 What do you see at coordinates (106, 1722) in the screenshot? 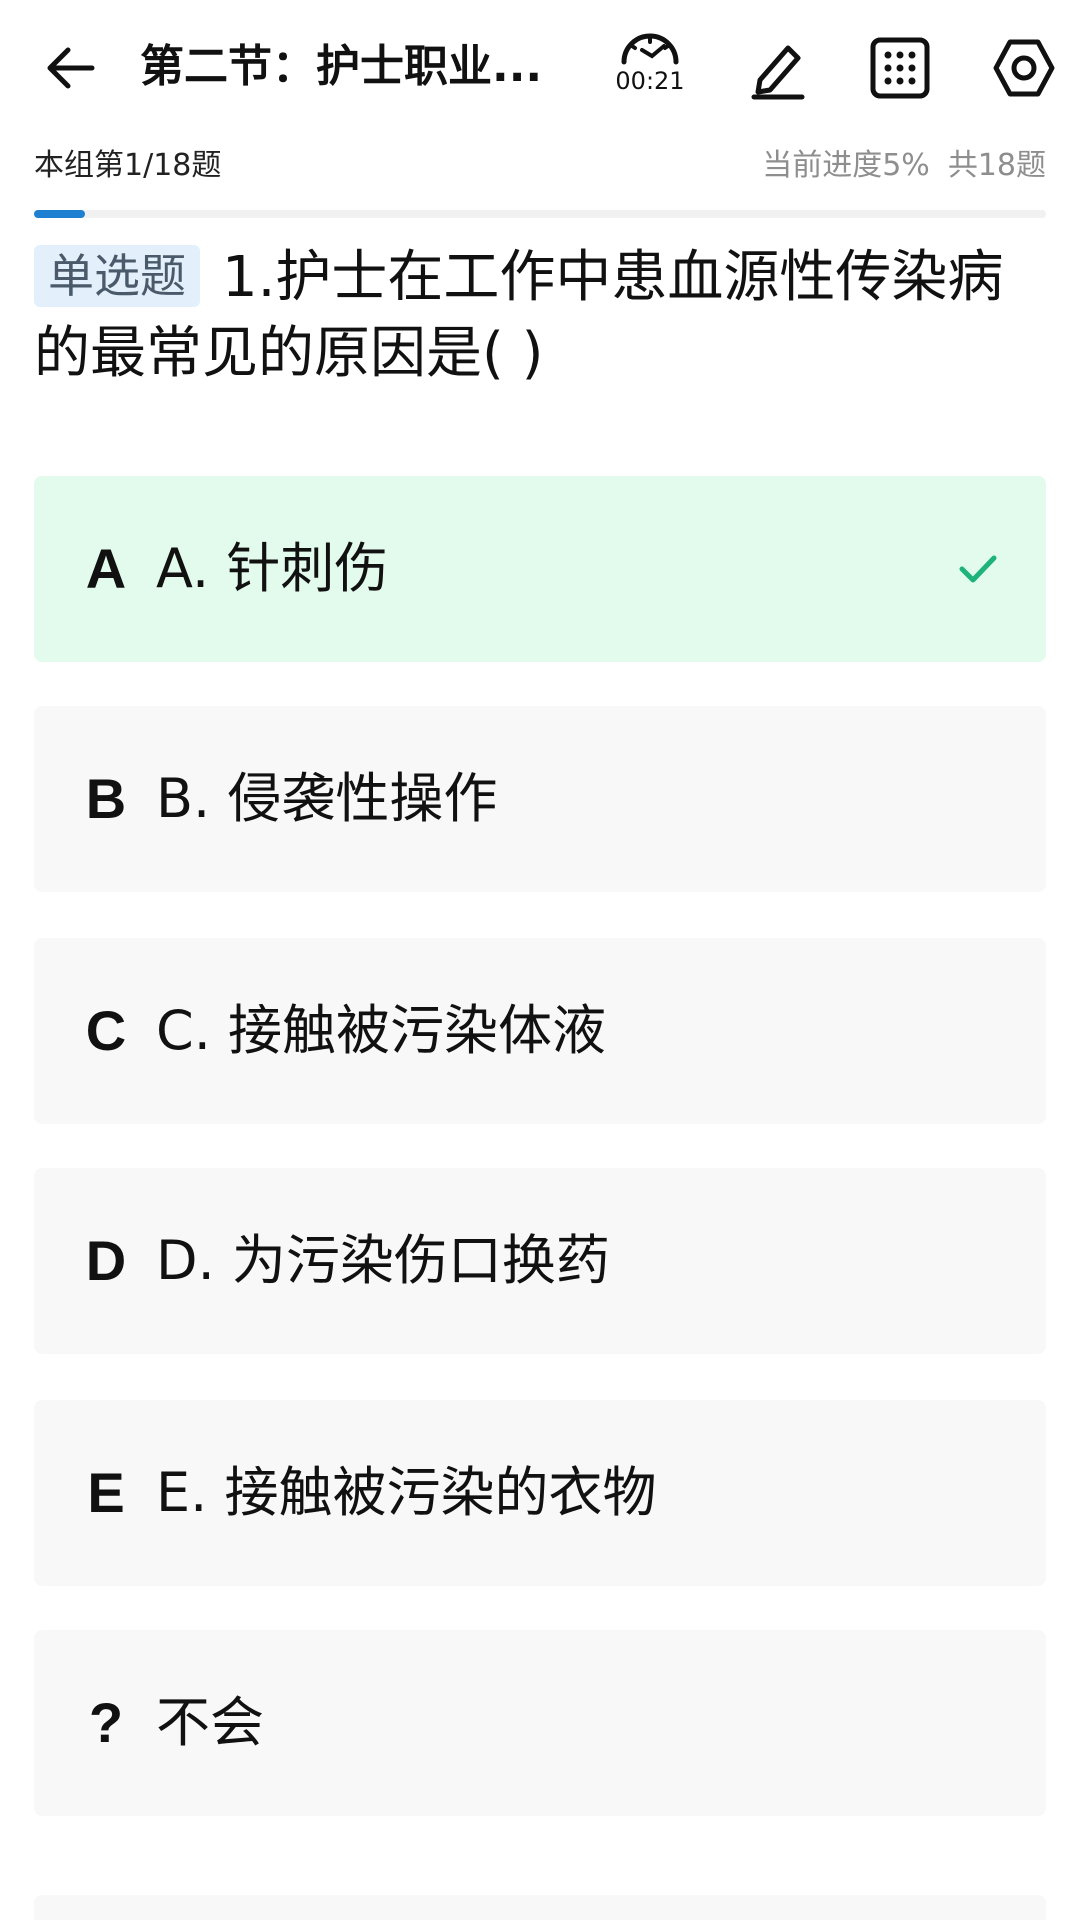
I see `option-letter: ?` at bounding box center [106, 1722].